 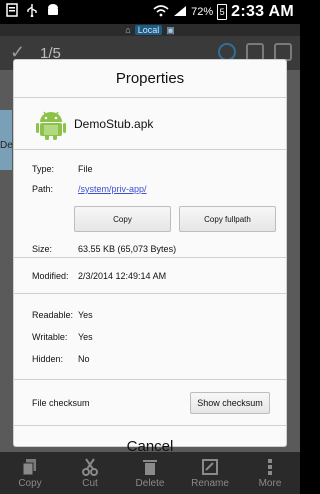 I want to click on readable-label: Readable:, so click(x=53, y=315).